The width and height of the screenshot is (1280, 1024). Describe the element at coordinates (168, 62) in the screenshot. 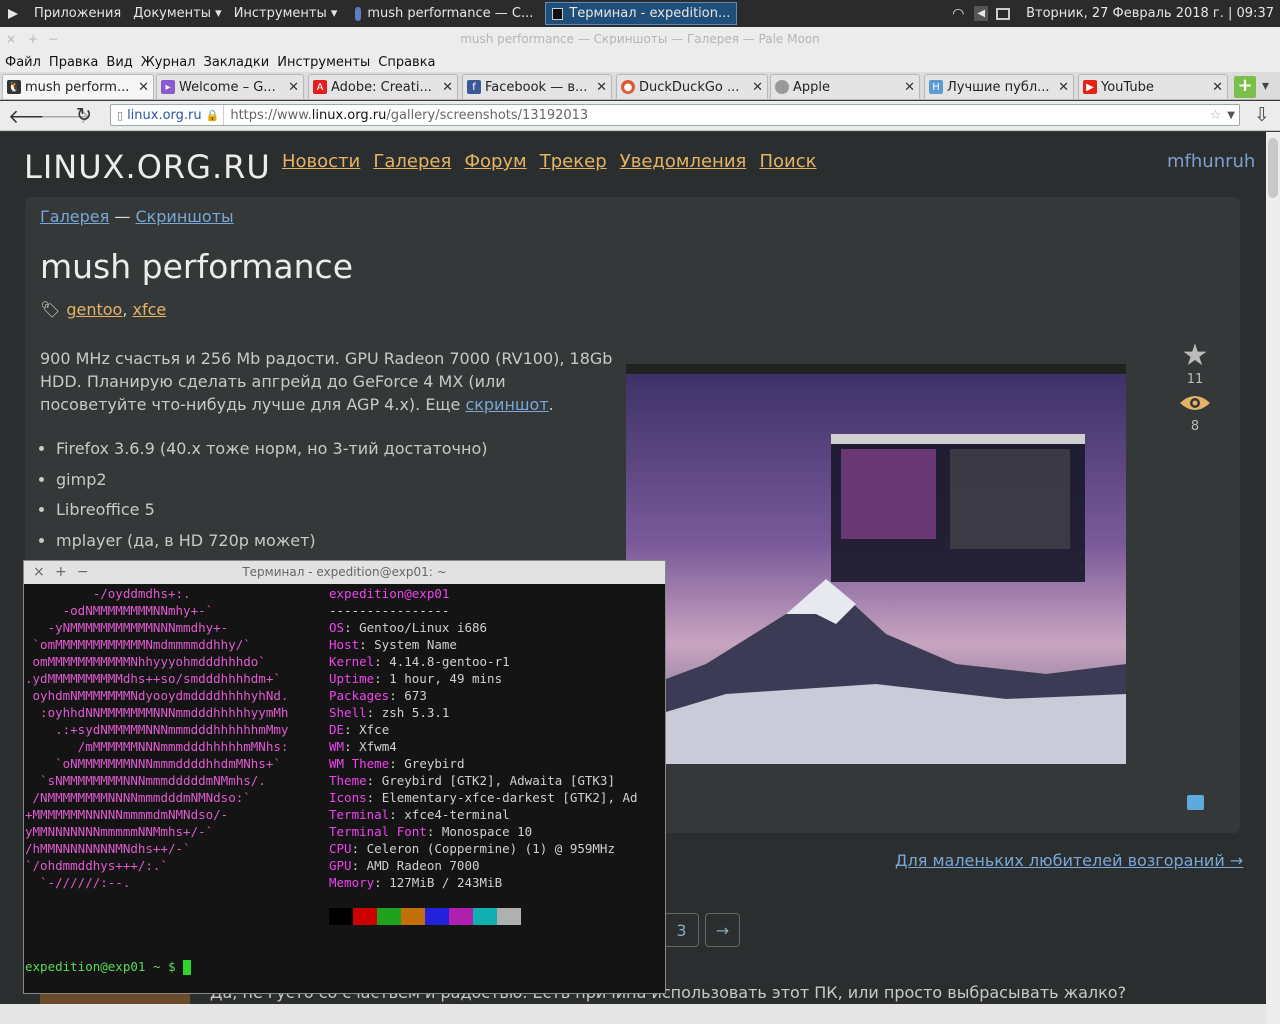

I see `menu-history: Журнал` at that location.